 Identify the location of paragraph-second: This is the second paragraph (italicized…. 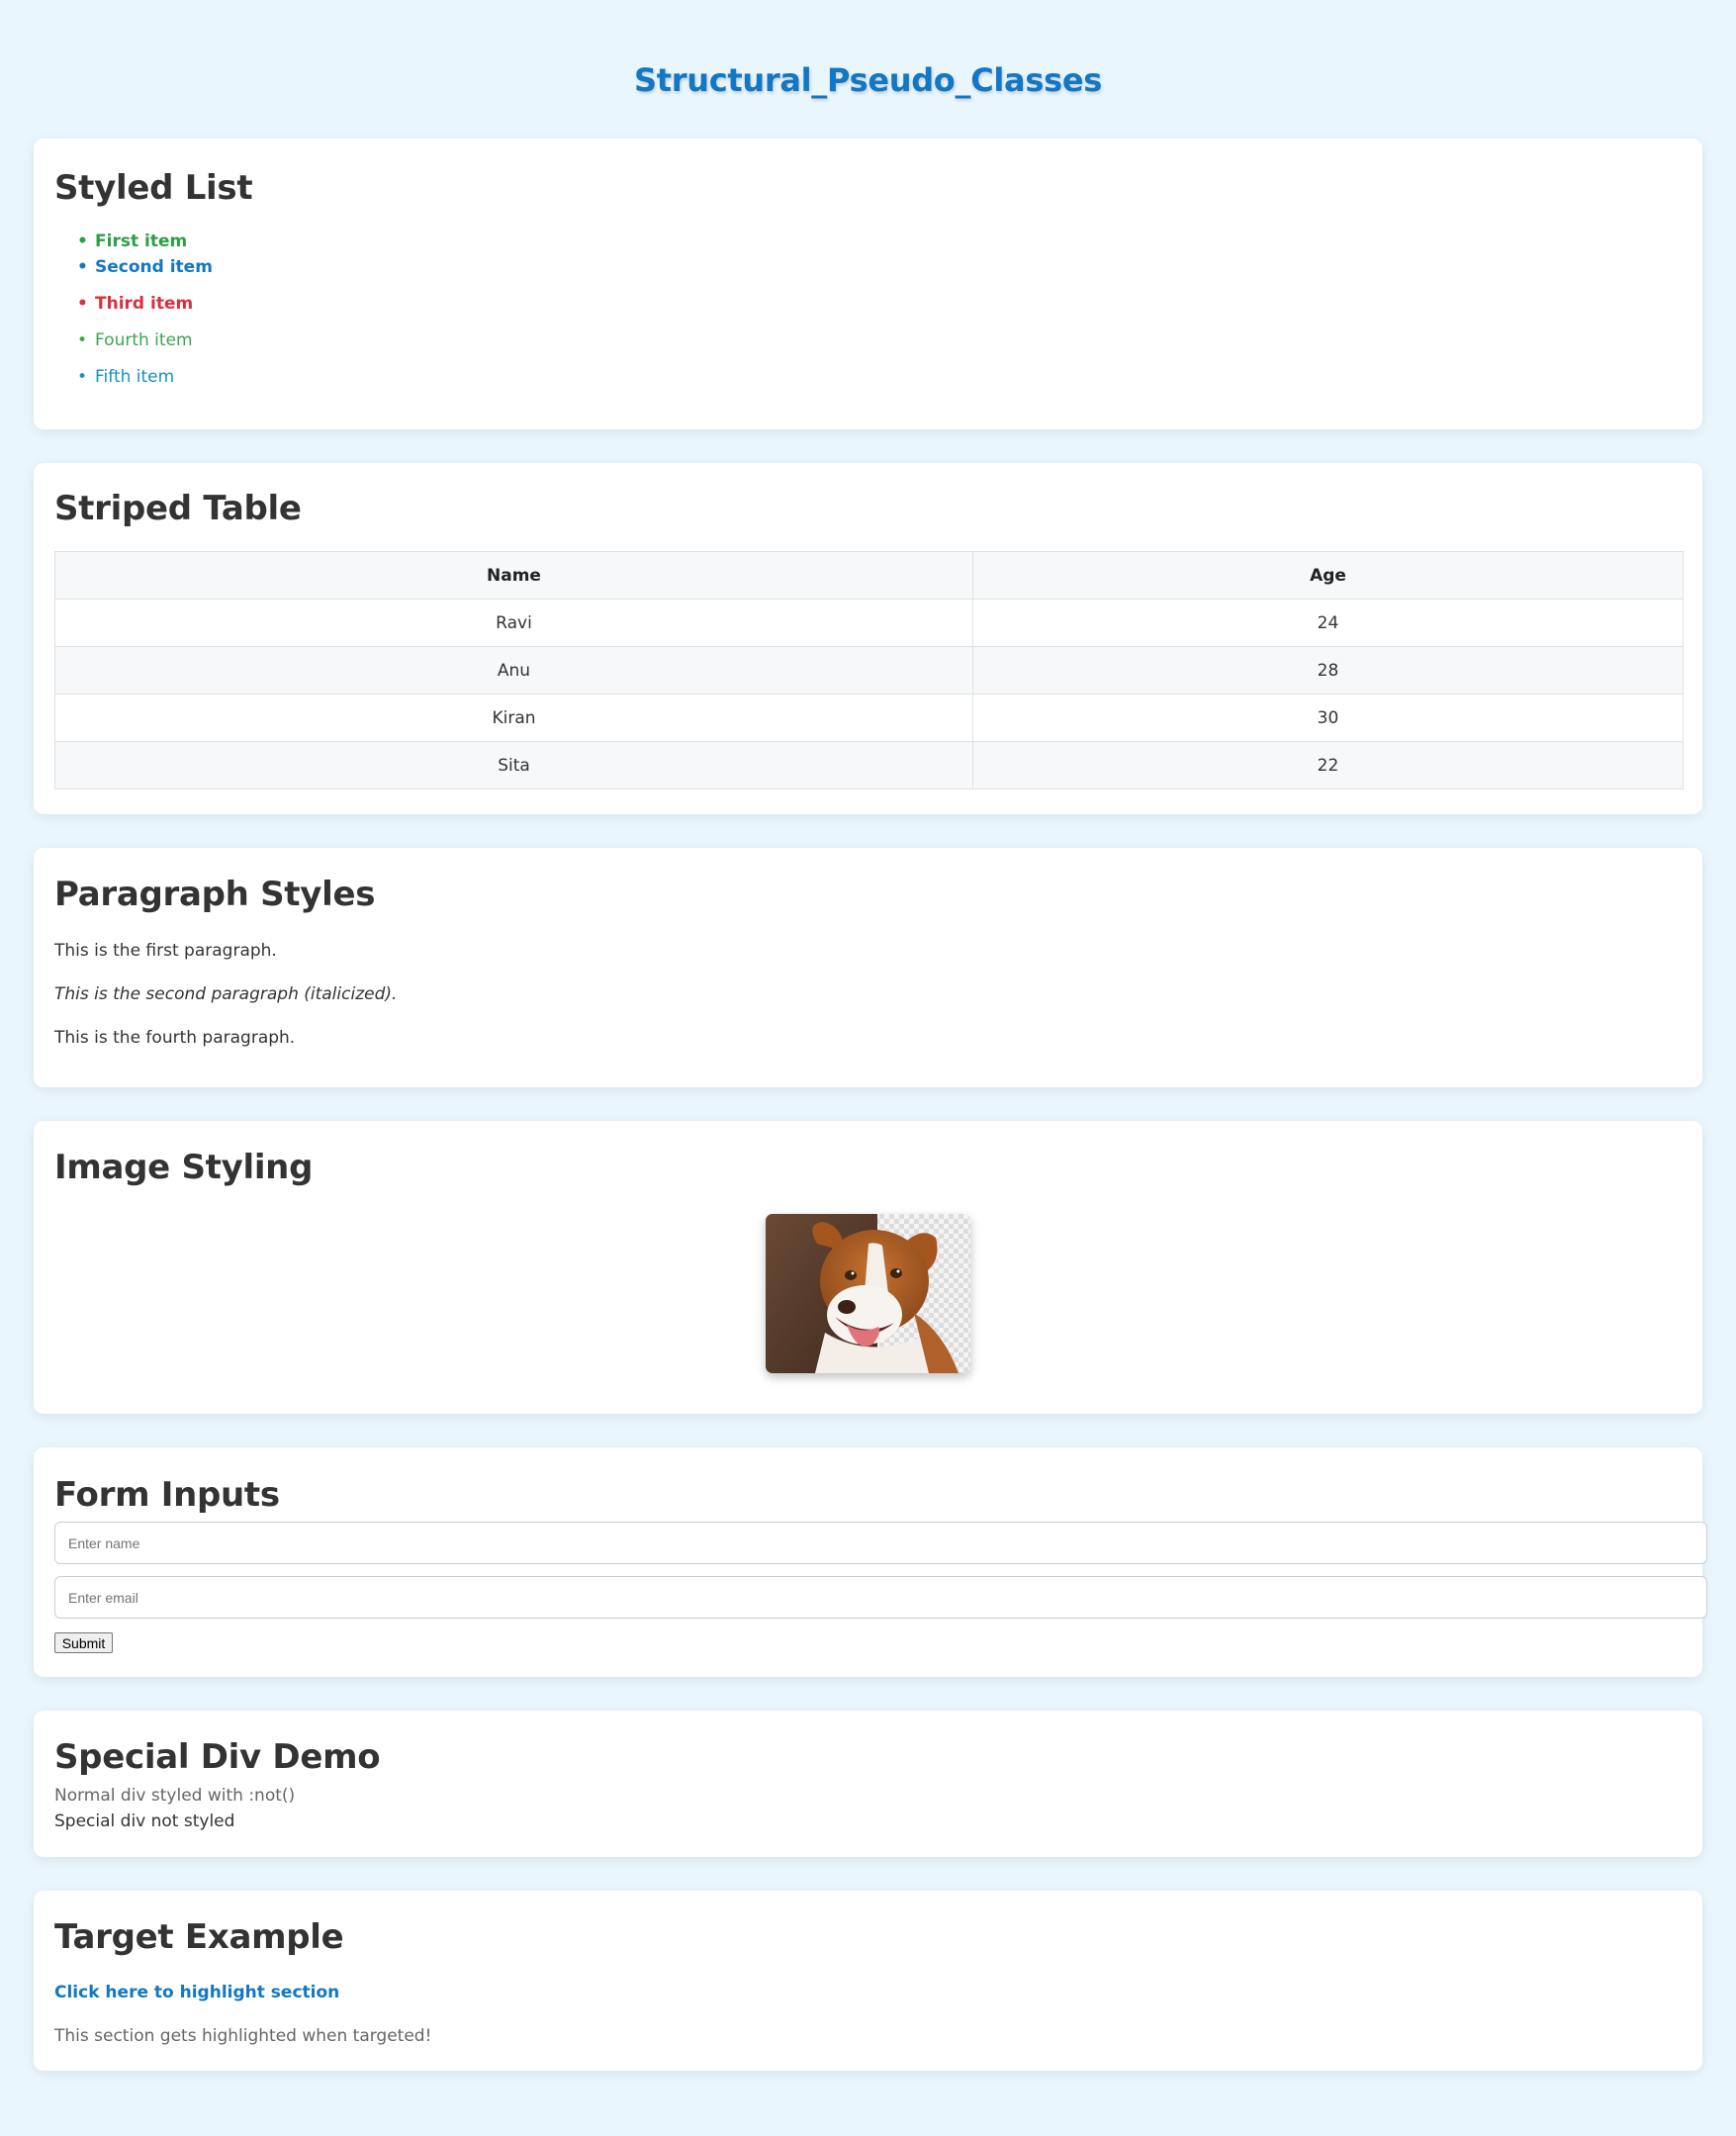
(226, 994).